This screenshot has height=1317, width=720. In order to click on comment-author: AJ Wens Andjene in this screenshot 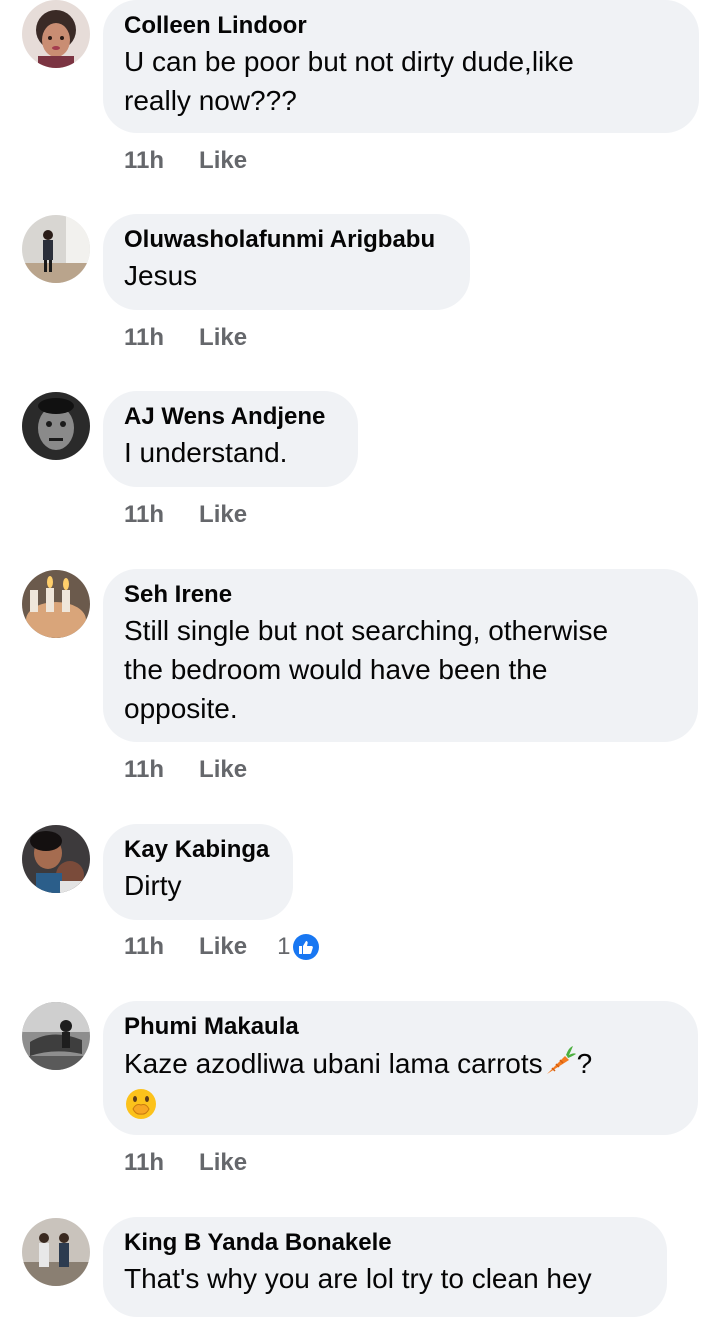, I will do `click(231, 417)`.